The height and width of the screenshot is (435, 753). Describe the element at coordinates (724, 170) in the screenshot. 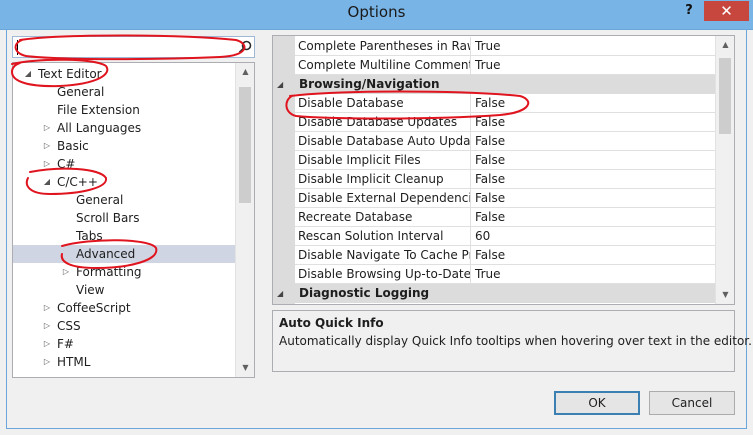

I see `grid-scrollbar: ▲ ▼` at that location.